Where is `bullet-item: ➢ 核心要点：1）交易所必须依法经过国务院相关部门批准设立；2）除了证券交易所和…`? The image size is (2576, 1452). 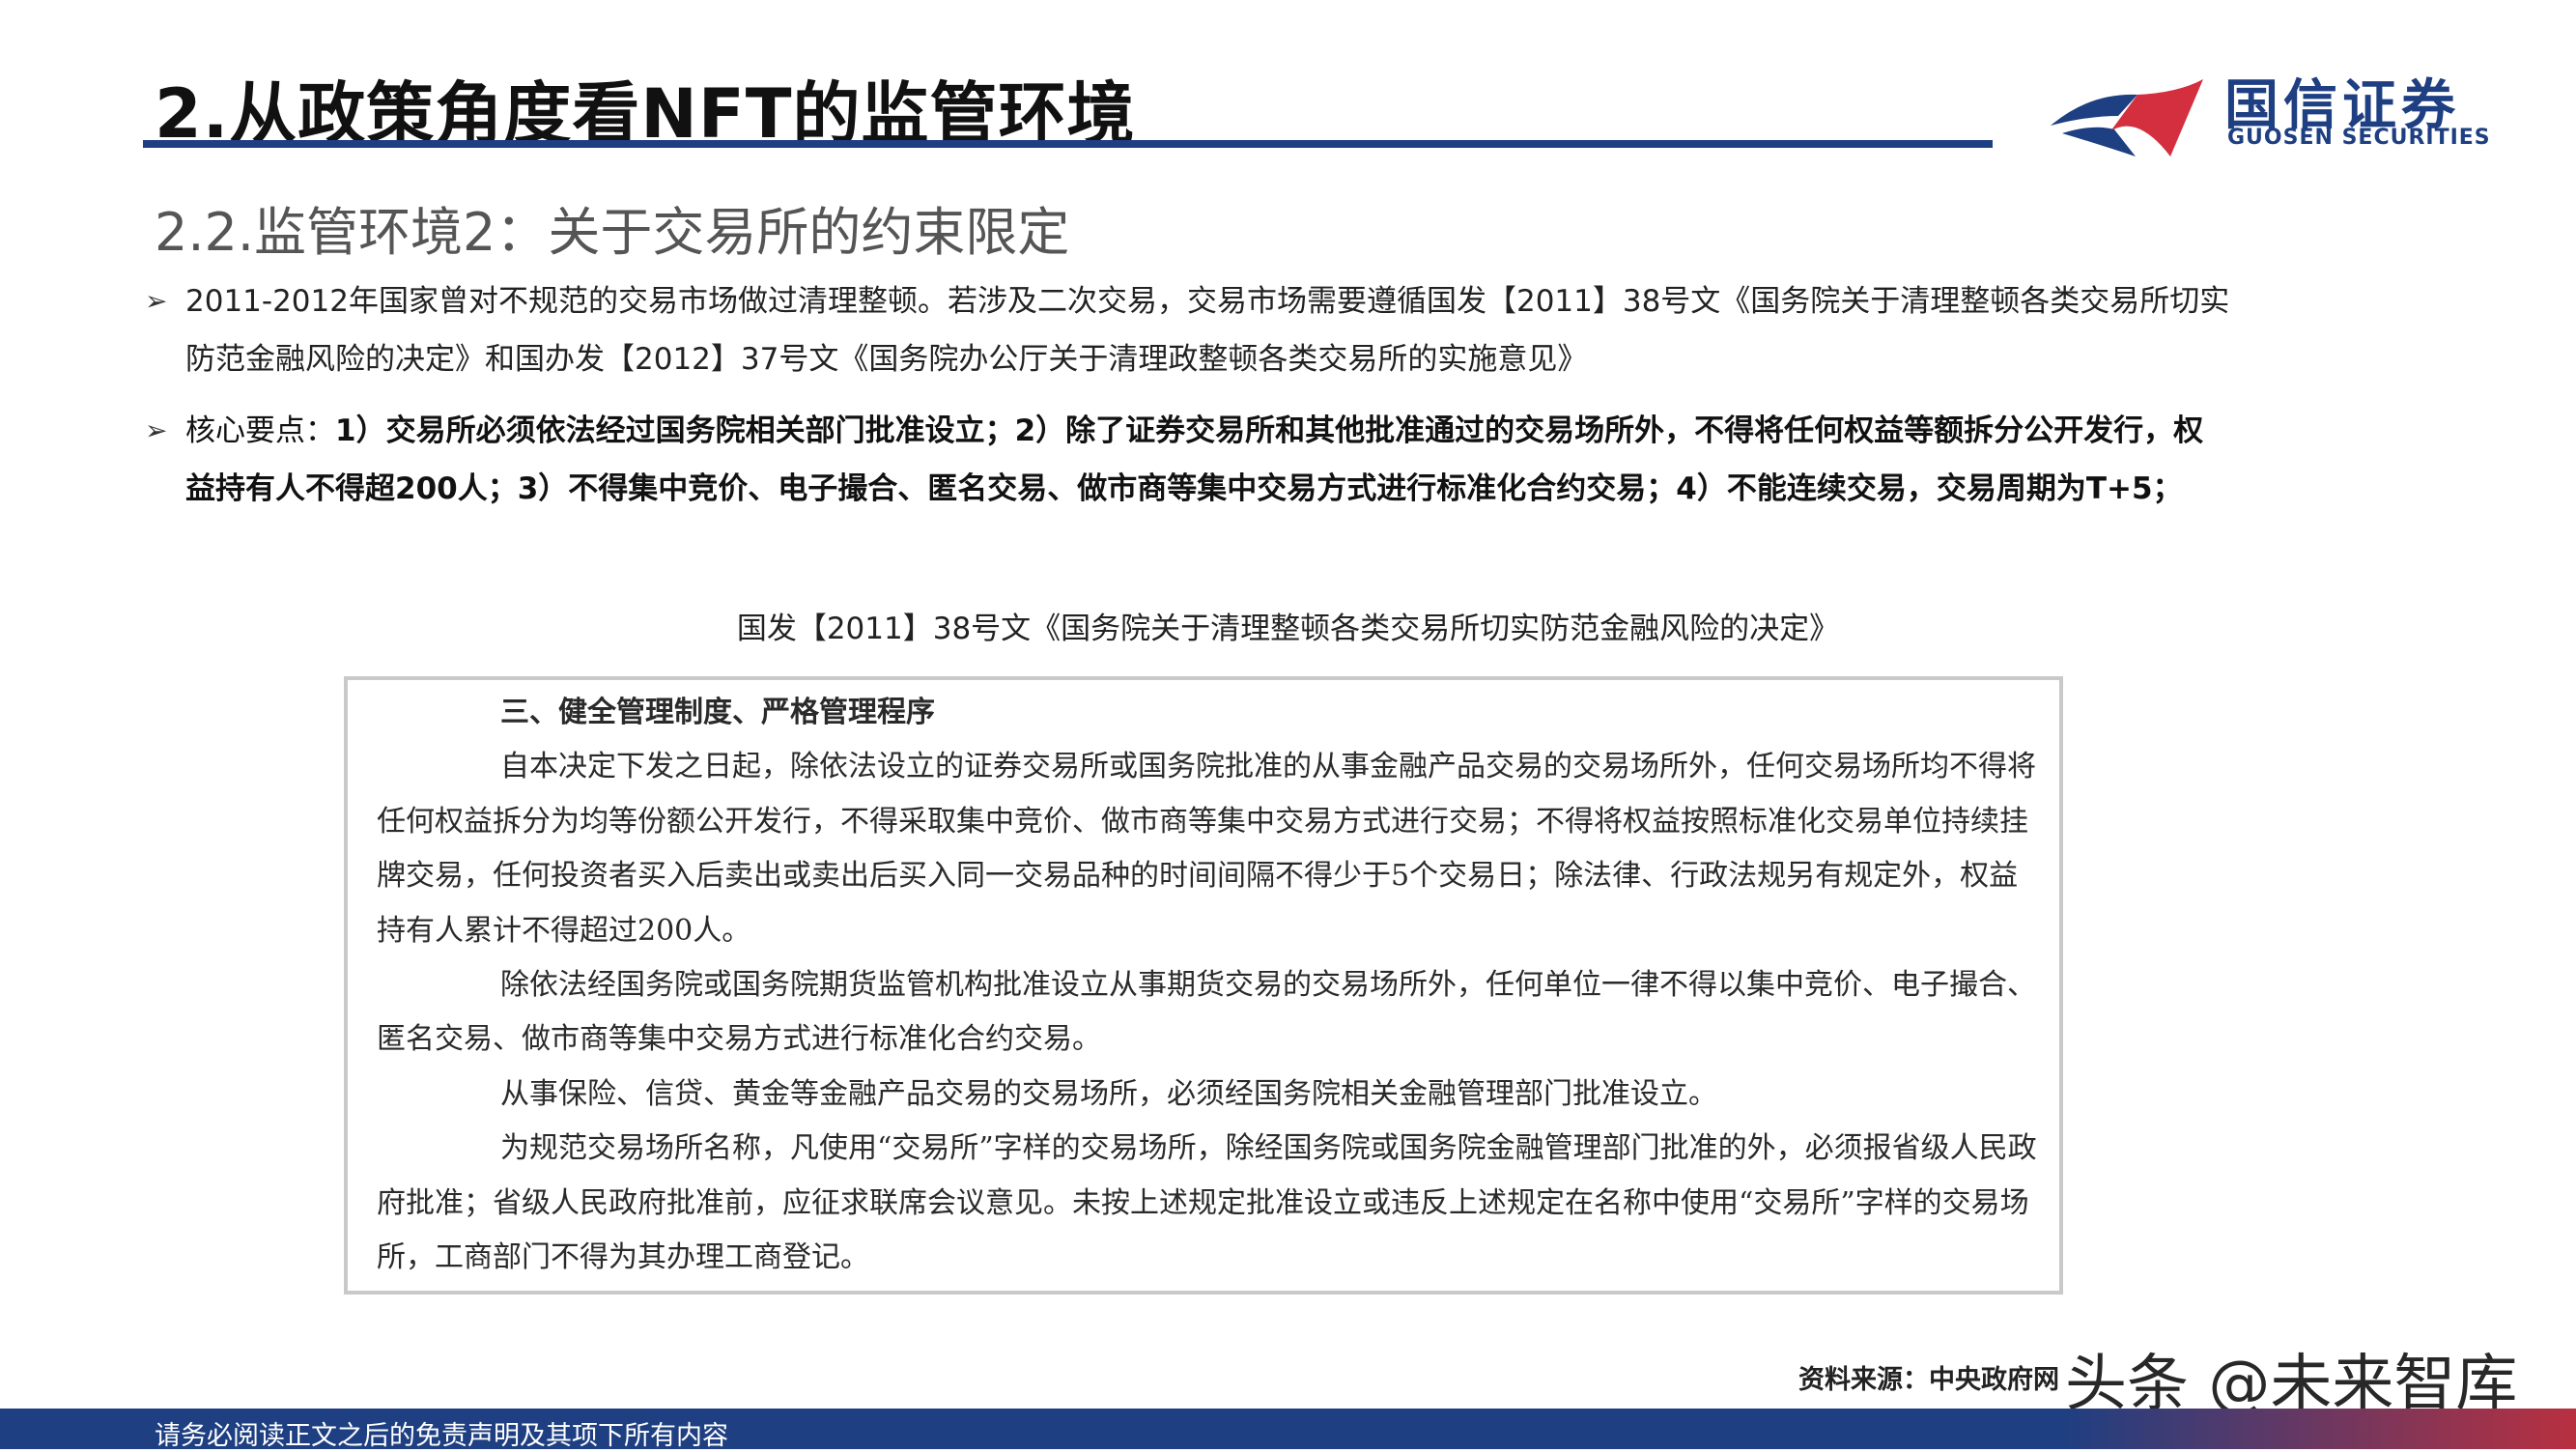 bullet-item: ➢ 核心要点：1）交易所必须依法经过国务院相关部门批准设立；2）除了证券交易所和… is located at coordinates (1188, 460).